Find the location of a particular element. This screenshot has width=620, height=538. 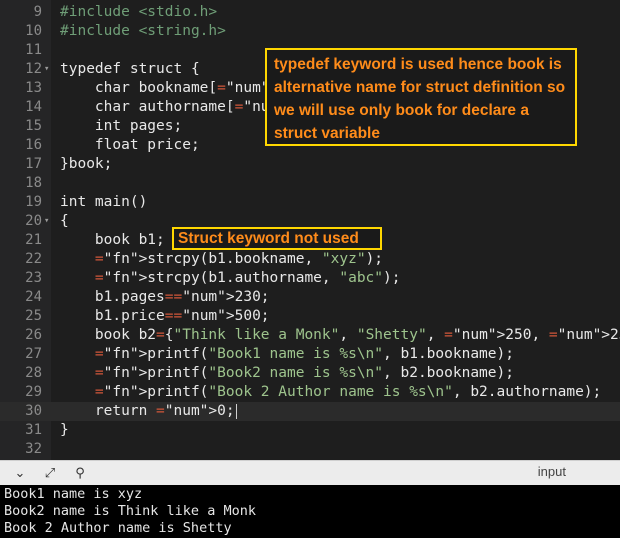

line-number: 21 is located at coordinates (33, 240).